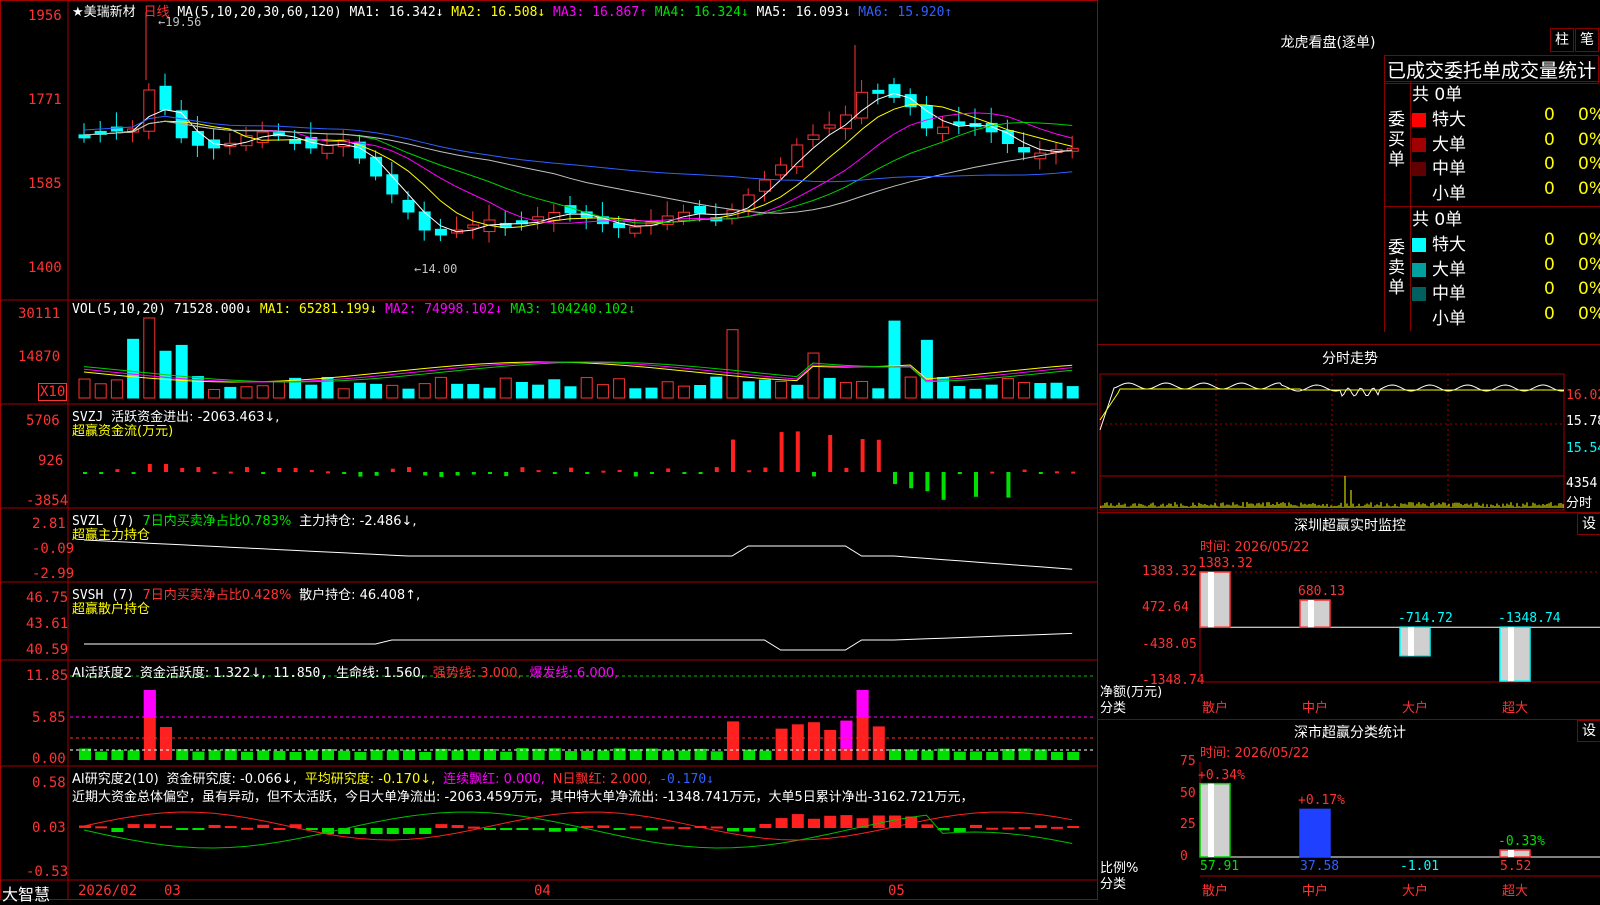 The height and width of the screenshot is (905, 1600). I want to click on classify-pct-label: -0.33%, so click(1521, 841).